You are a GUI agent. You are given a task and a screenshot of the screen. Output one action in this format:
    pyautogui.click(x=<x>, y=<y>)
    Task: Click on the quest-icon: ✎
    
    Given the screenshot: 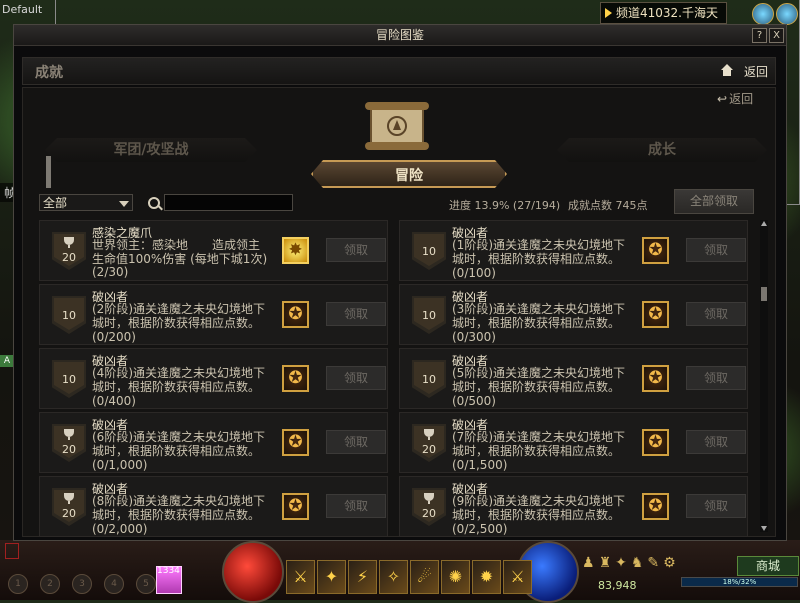 What is the action you would take?
    pyautogui.click(x=653, y=563)
    